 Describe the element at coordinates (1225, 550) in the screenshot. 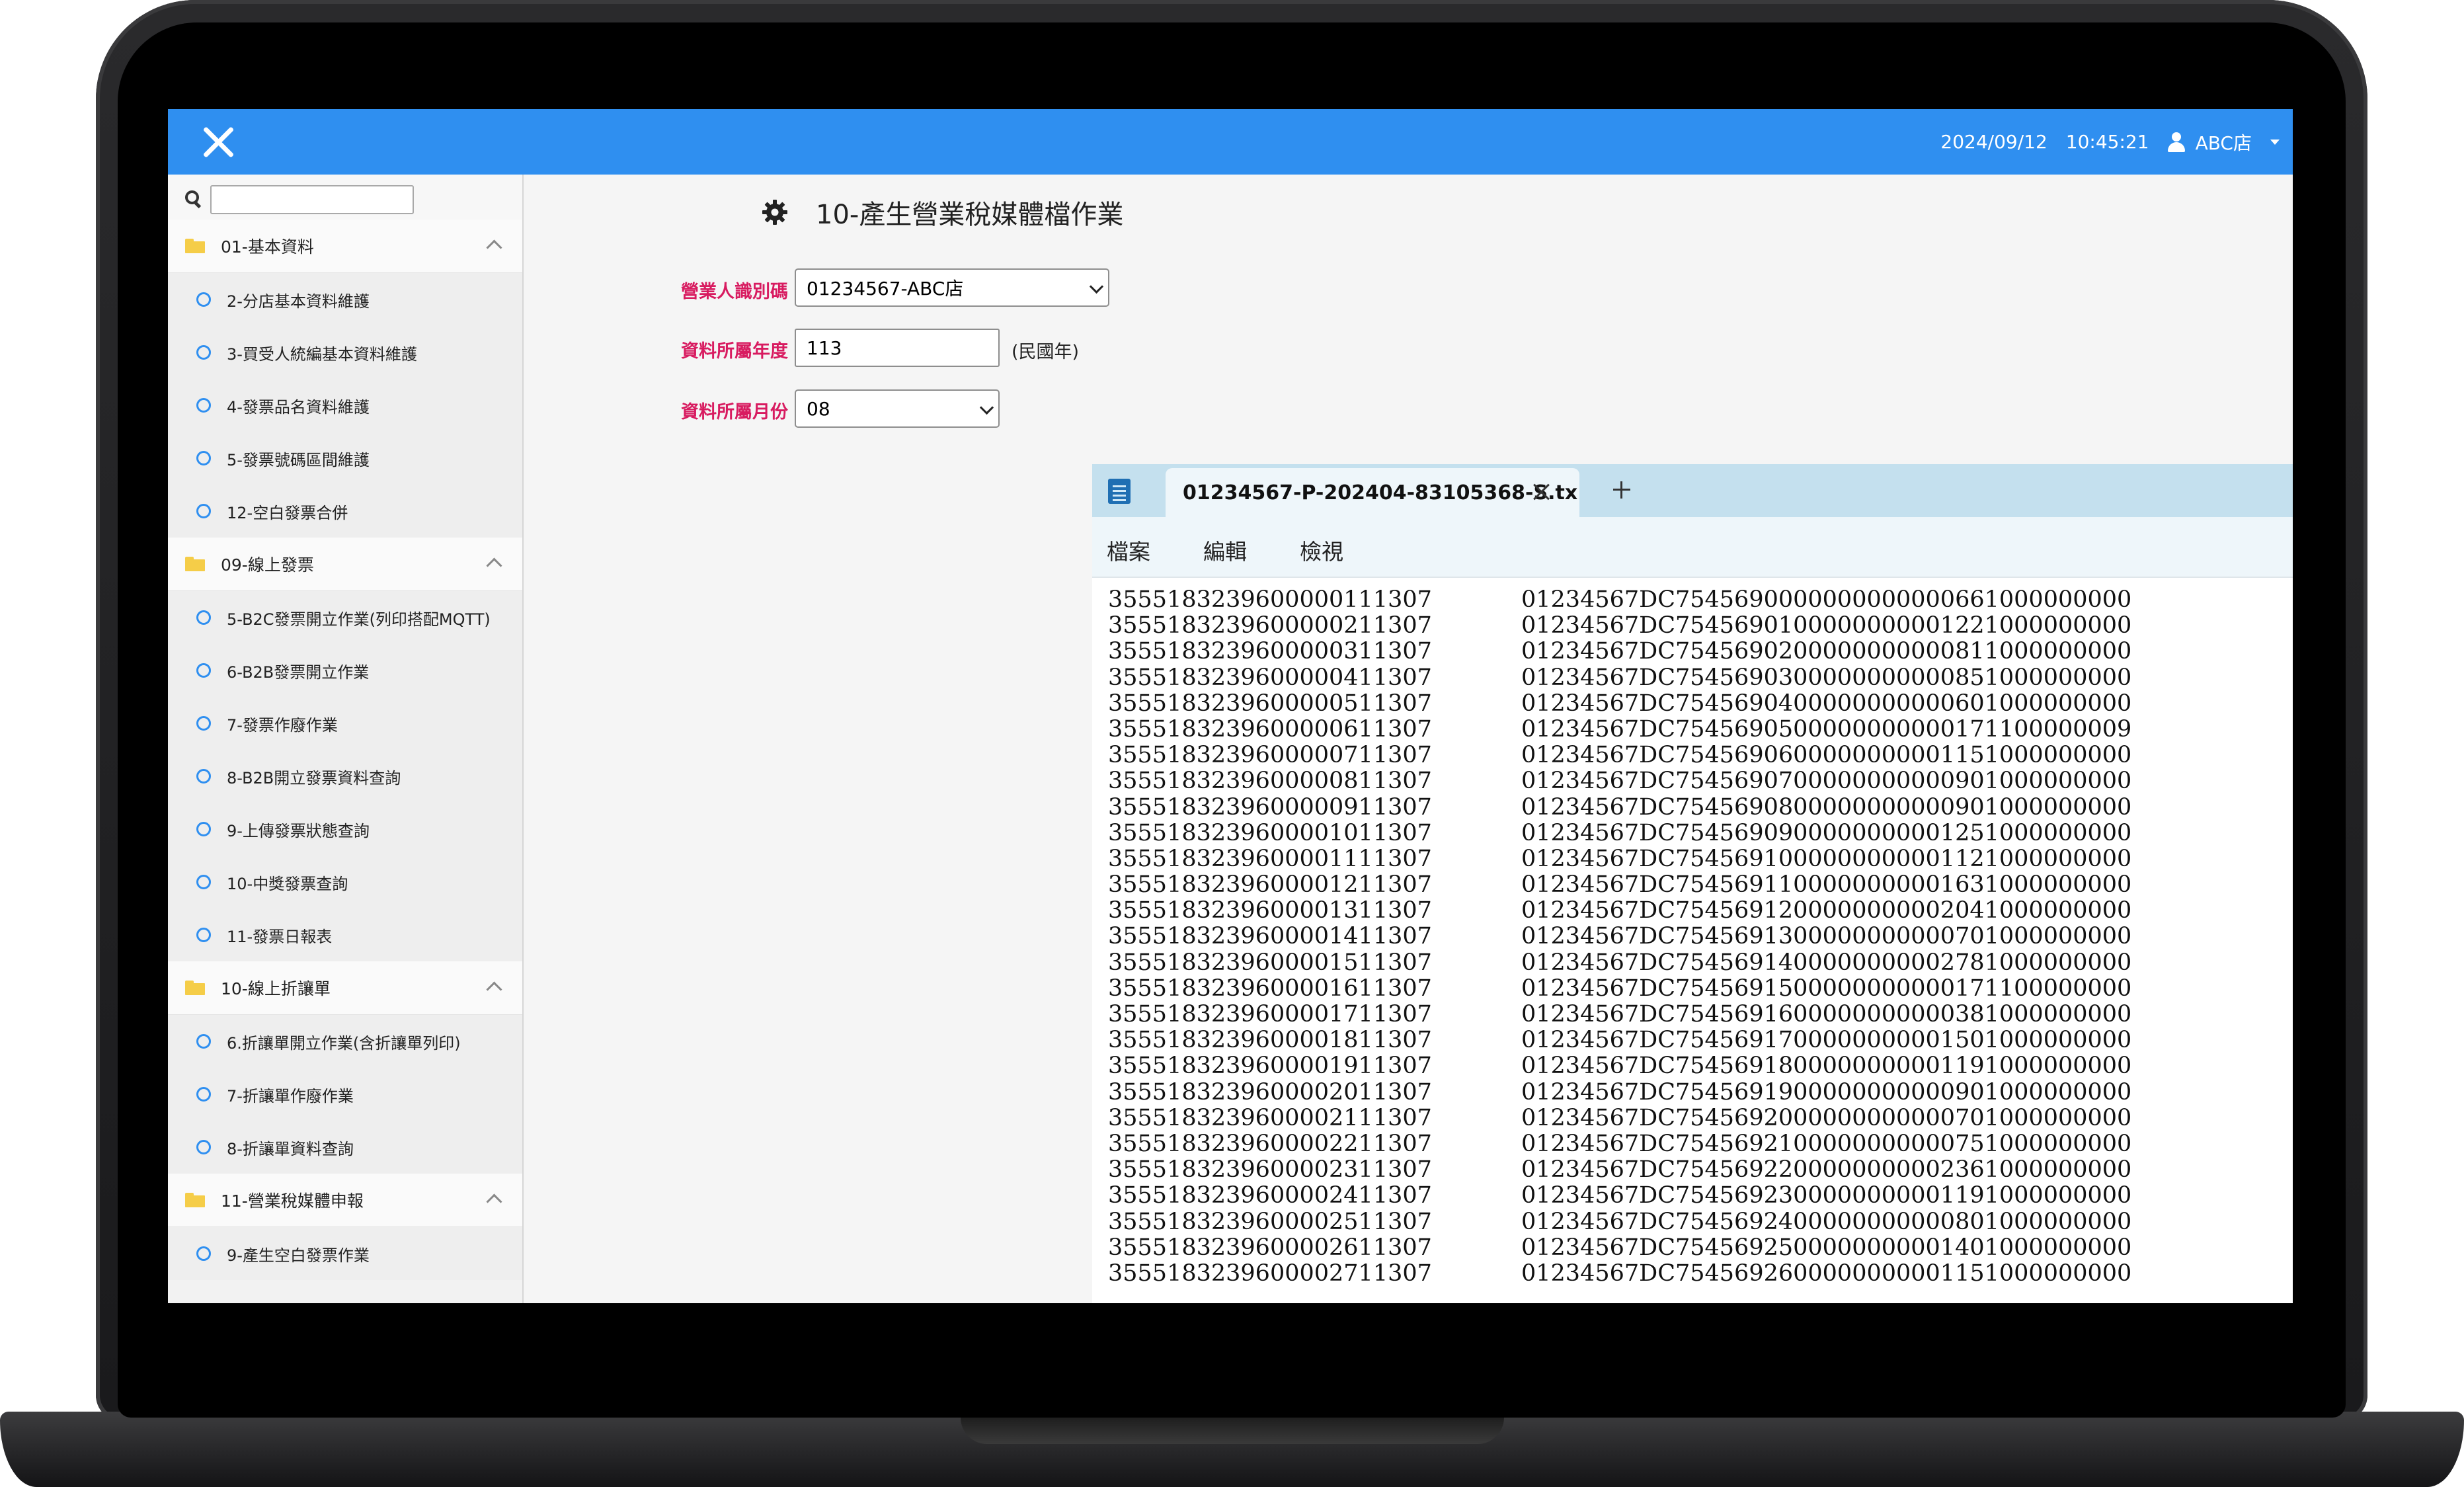

I see `menu-edit: 編輯` at that location.